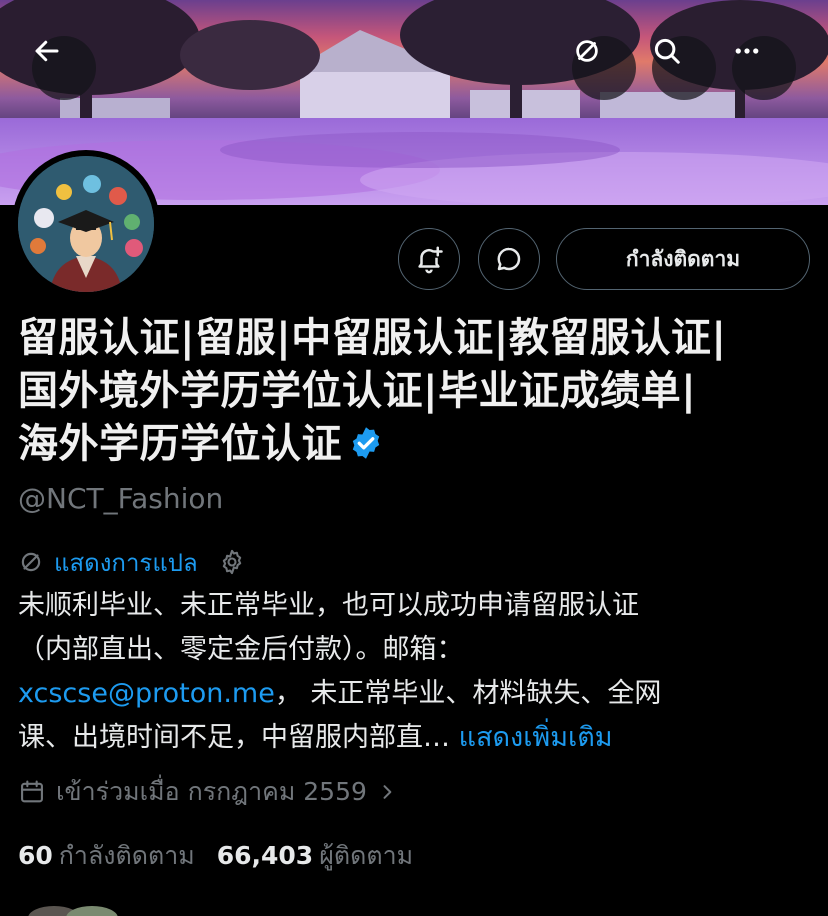 The width and height of the screenshot is (828, 916). Describe the element at coordinates (121, 498) in the screenshot. I see `user-handle: @NCT_Fashion` at that location.